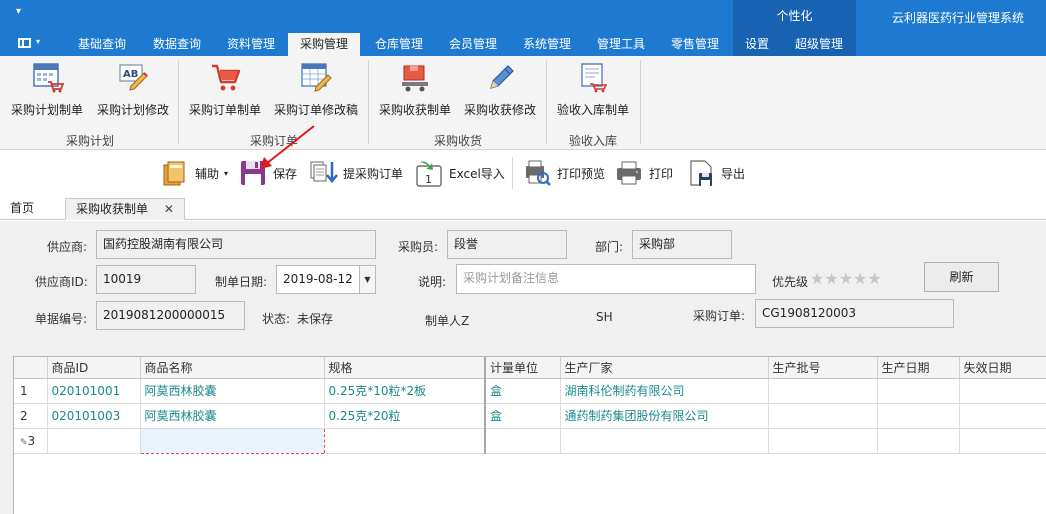 This screenshot has height=514, width=1046. Describe the element at coordinates (276, 319) in the screenshot. I see `status-label: 状态:` at that location.